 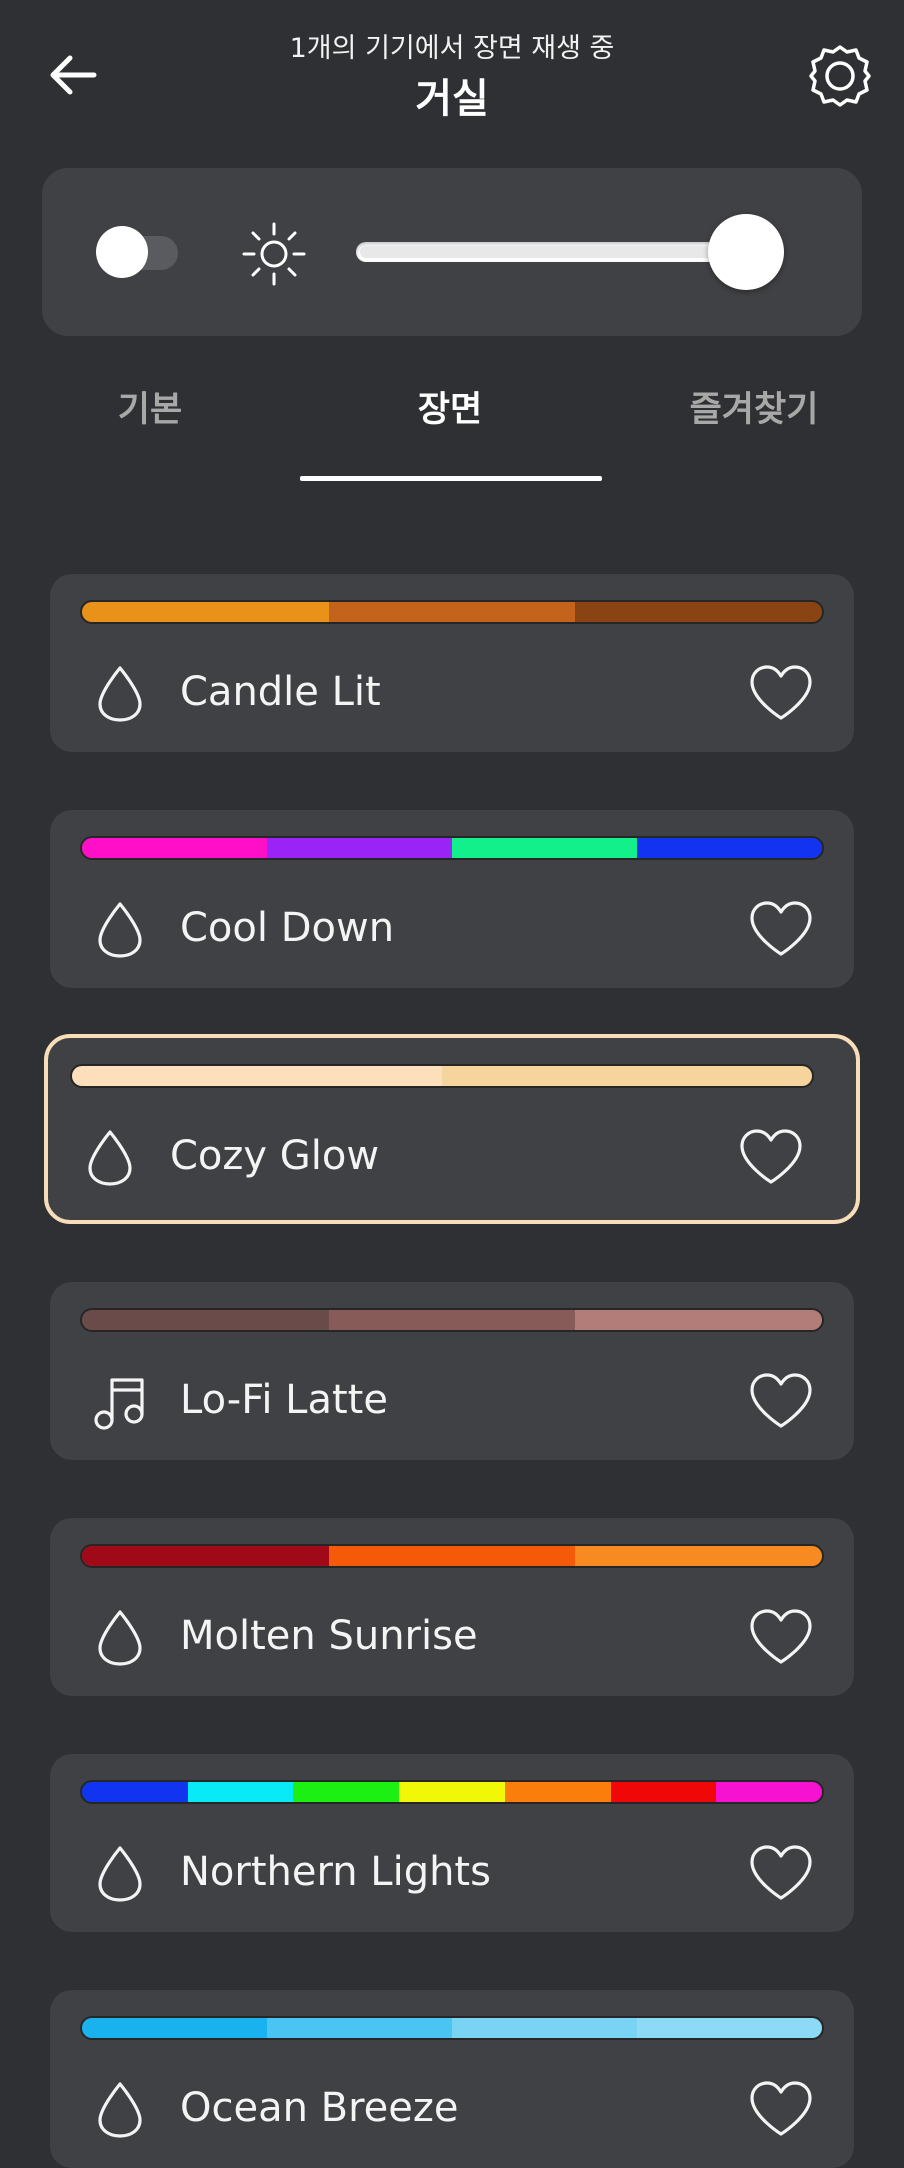 What do you see at coordinates (275, 1156) in the screenshot?
I see `scene-name: Cozy Glow` at bounding box center [275, 1156].